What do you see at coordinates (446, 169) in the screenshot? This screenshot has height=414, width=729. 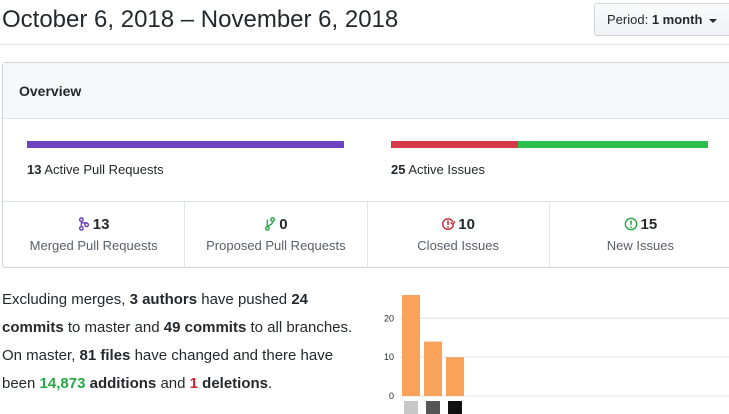 I see `active-issues-label: Active Issues` at bounding box center [446, 169].